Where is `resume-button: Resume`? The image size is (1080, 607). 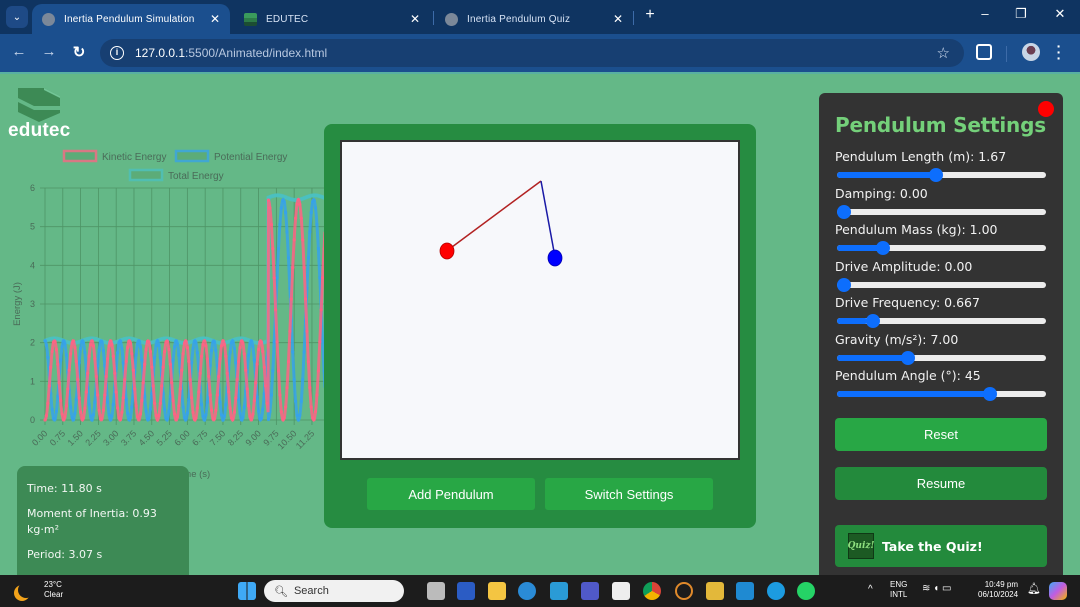
resume-button: Resume is located at coordinates (941, 483).